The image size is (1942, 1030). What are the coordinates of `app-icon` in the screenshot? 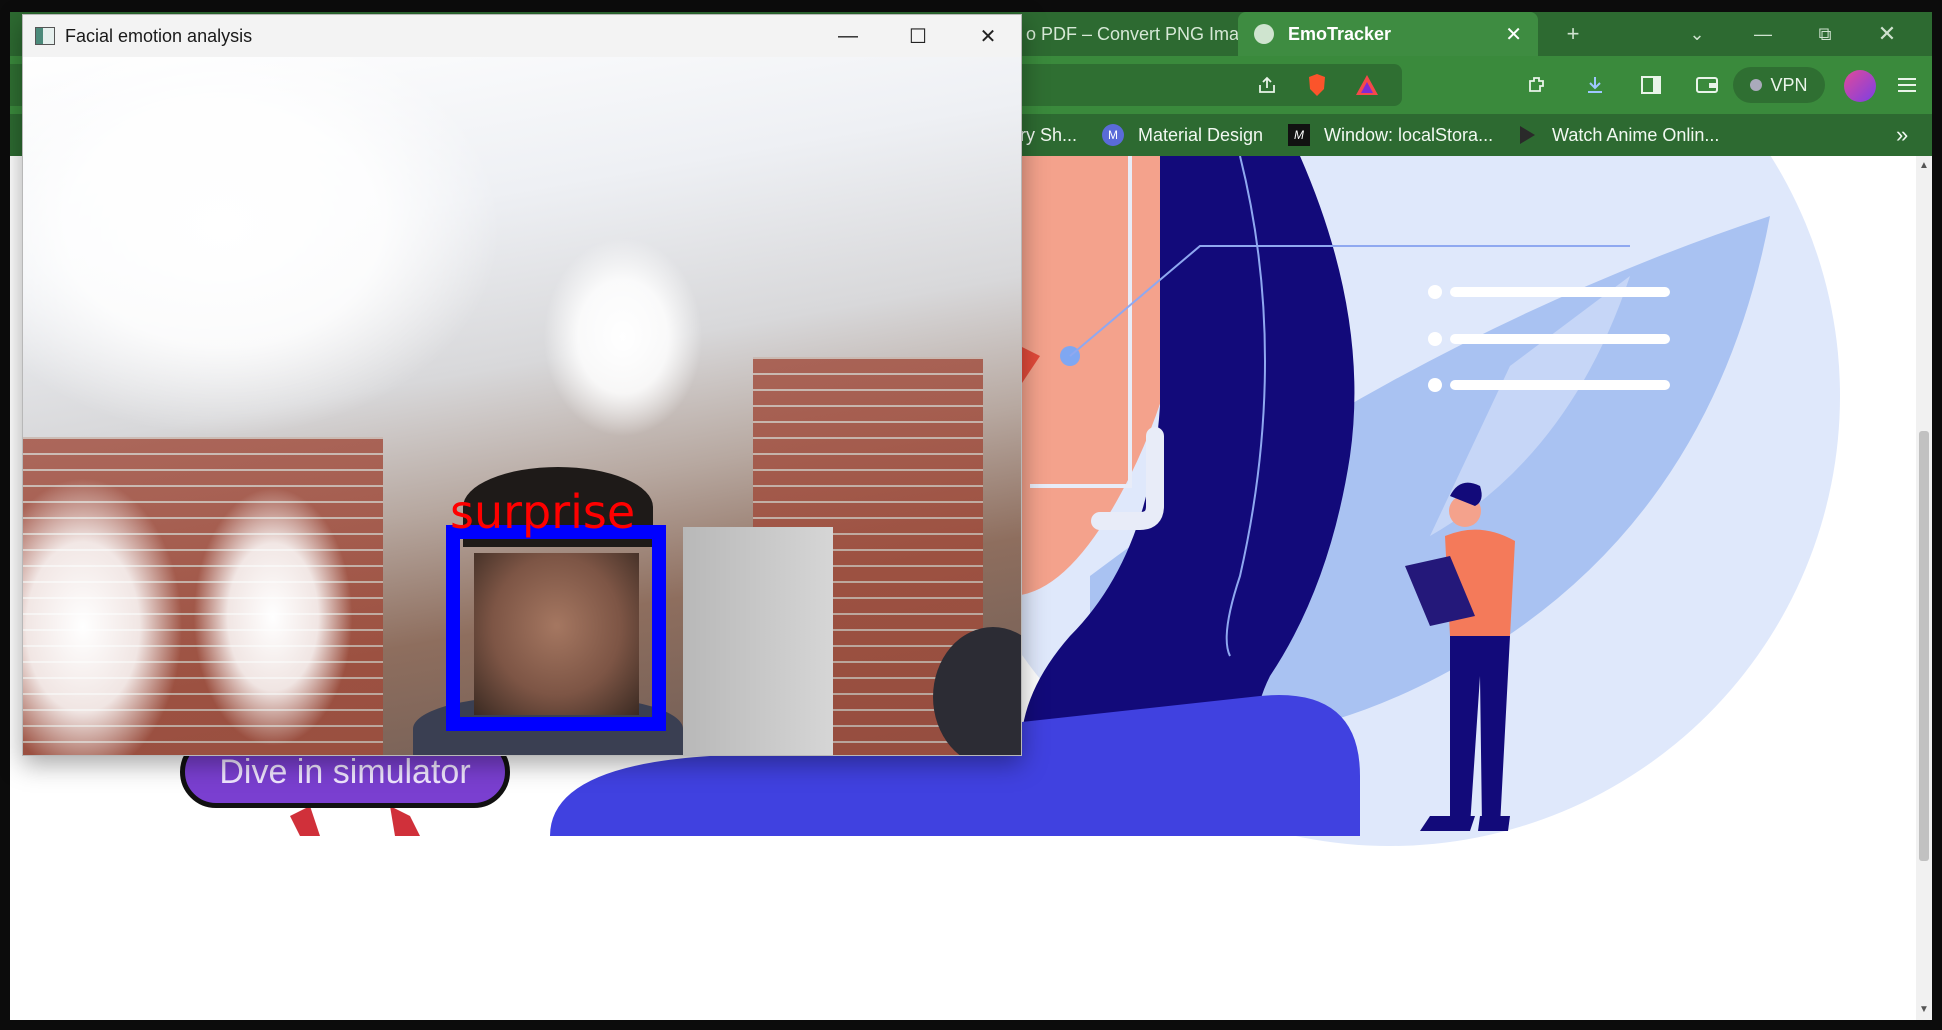 It's located at (45, 36).